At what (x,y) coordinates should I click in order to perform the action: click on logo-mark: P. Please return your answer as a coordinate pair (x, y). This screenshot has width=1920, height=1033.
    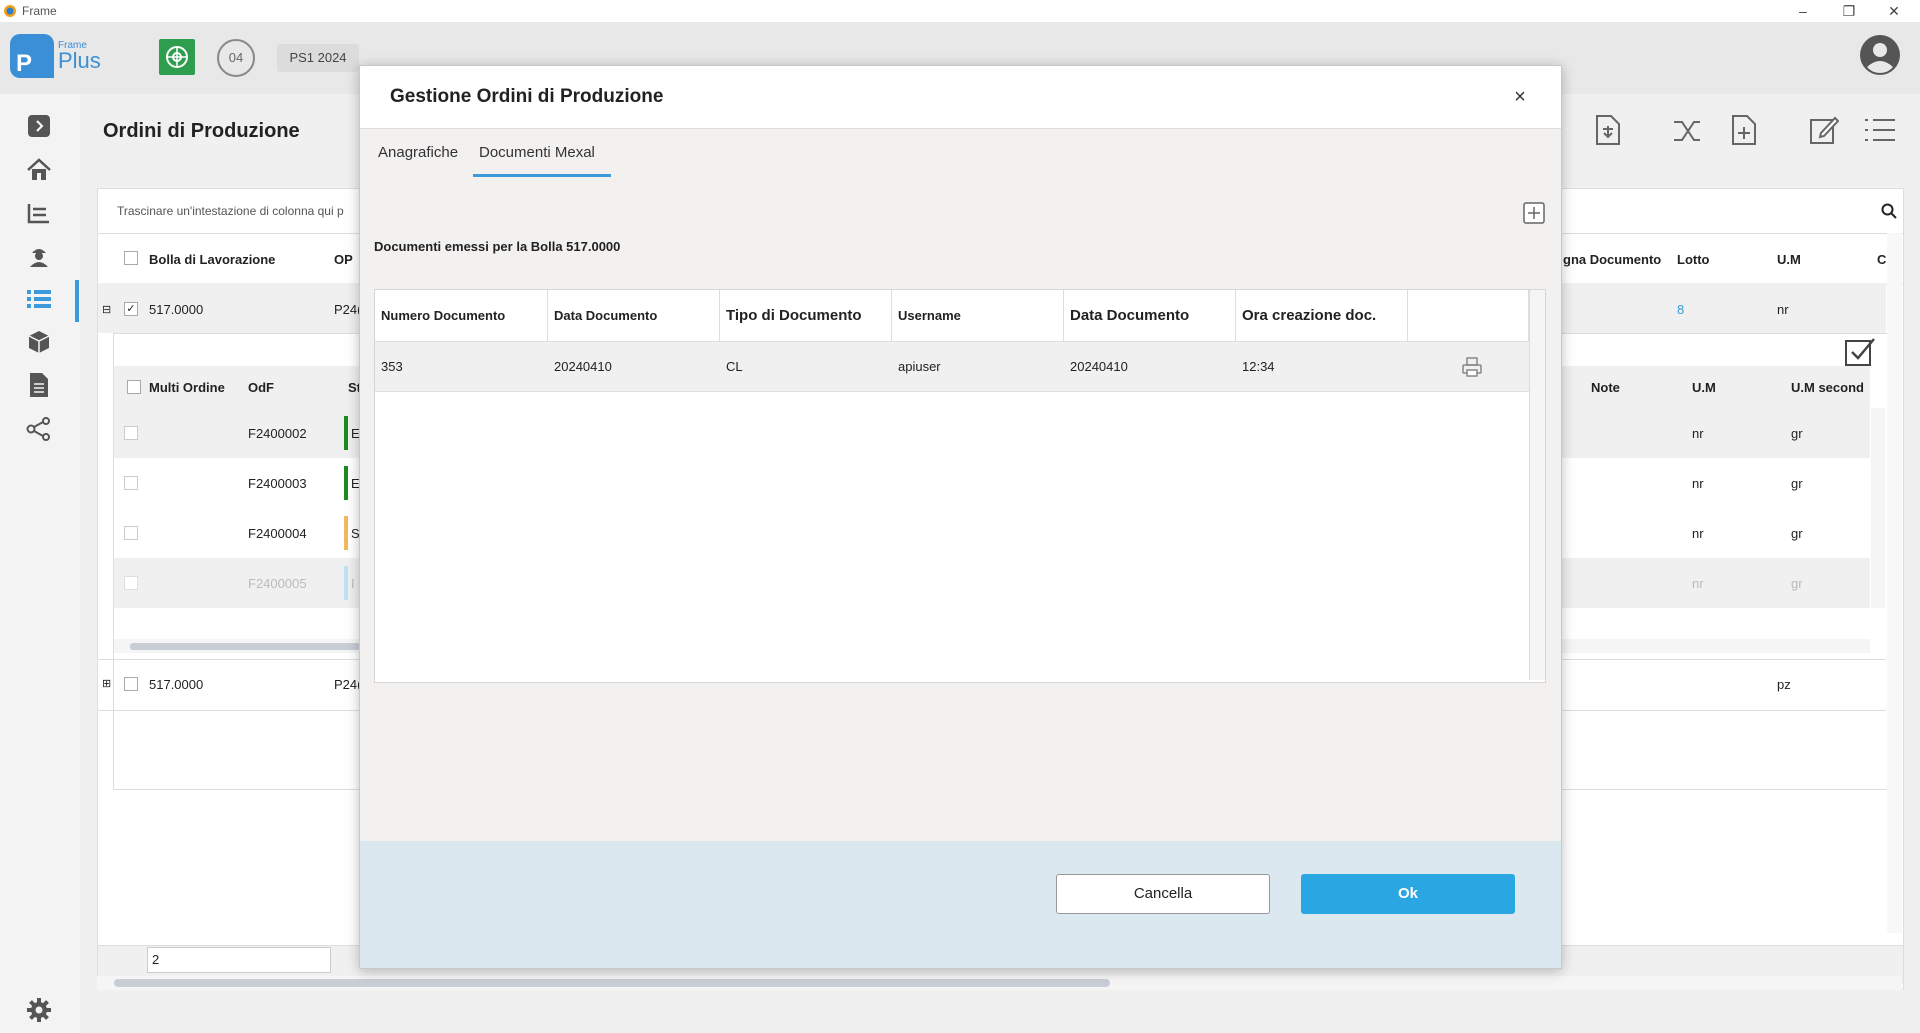
    Looking at the image, I should click on (32, 56).